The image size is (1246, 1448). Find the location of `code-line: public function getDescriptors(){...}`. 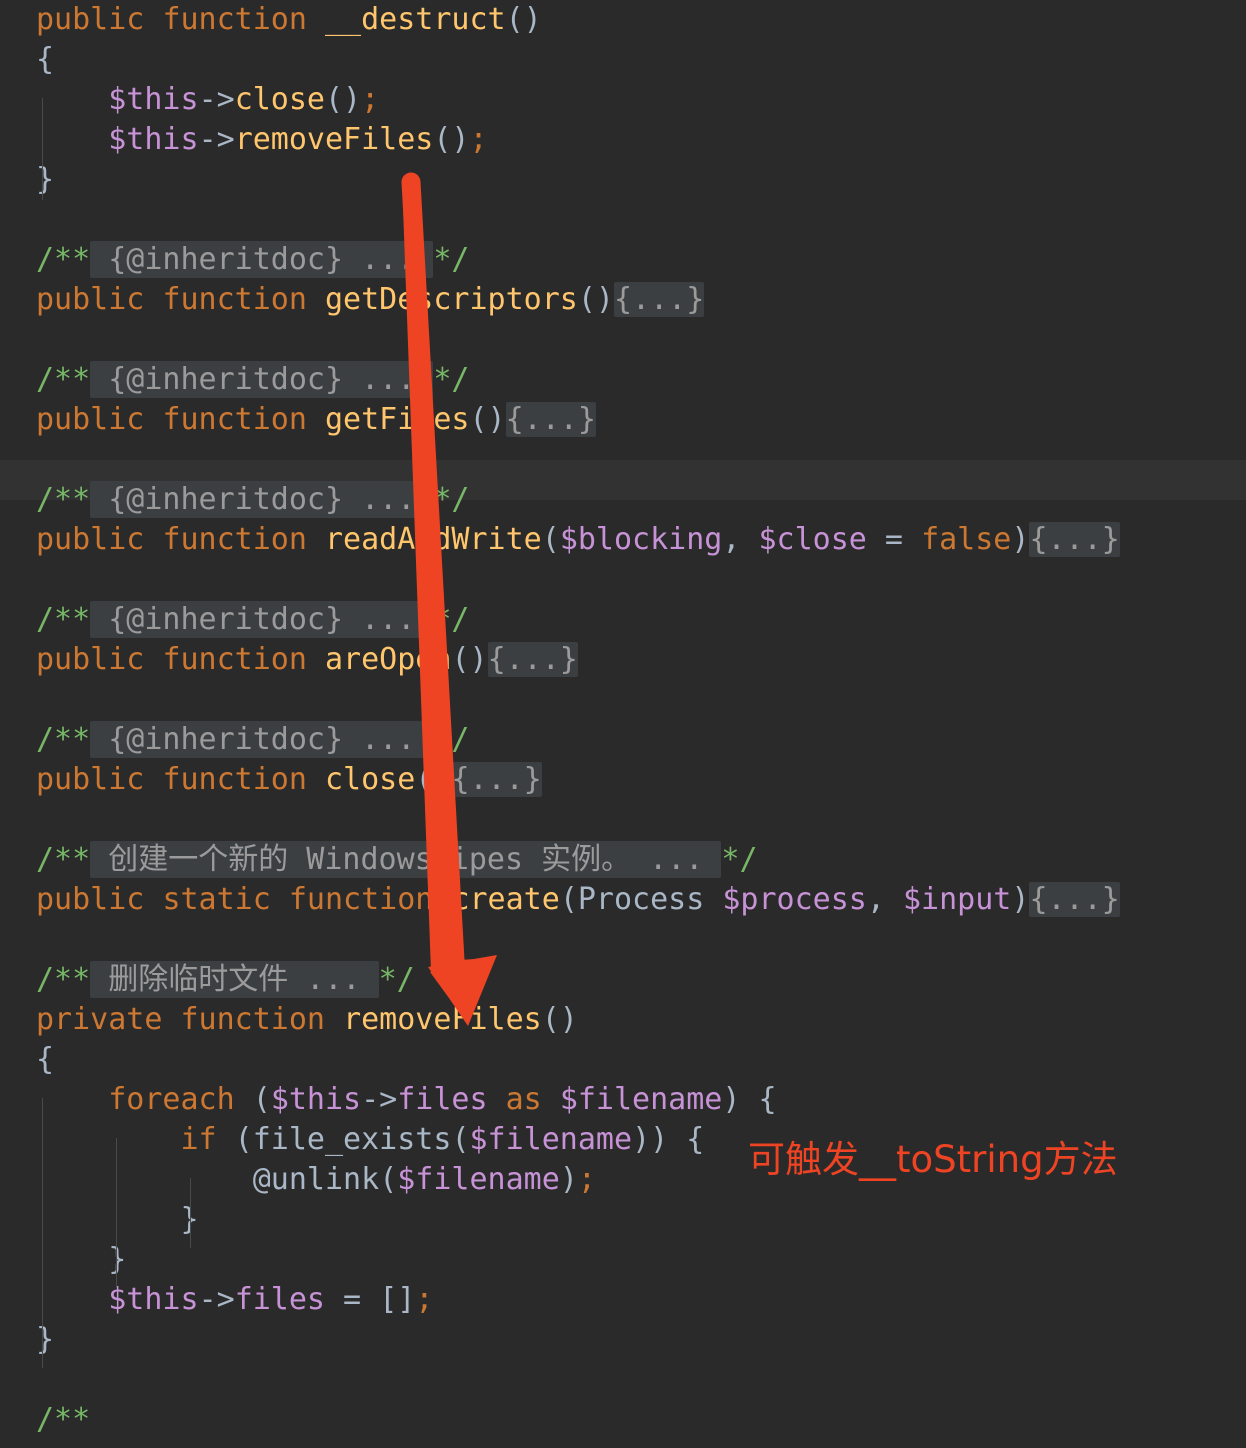

code-line: public function getDescriptors(){...} is located at coordinates (623, 300).